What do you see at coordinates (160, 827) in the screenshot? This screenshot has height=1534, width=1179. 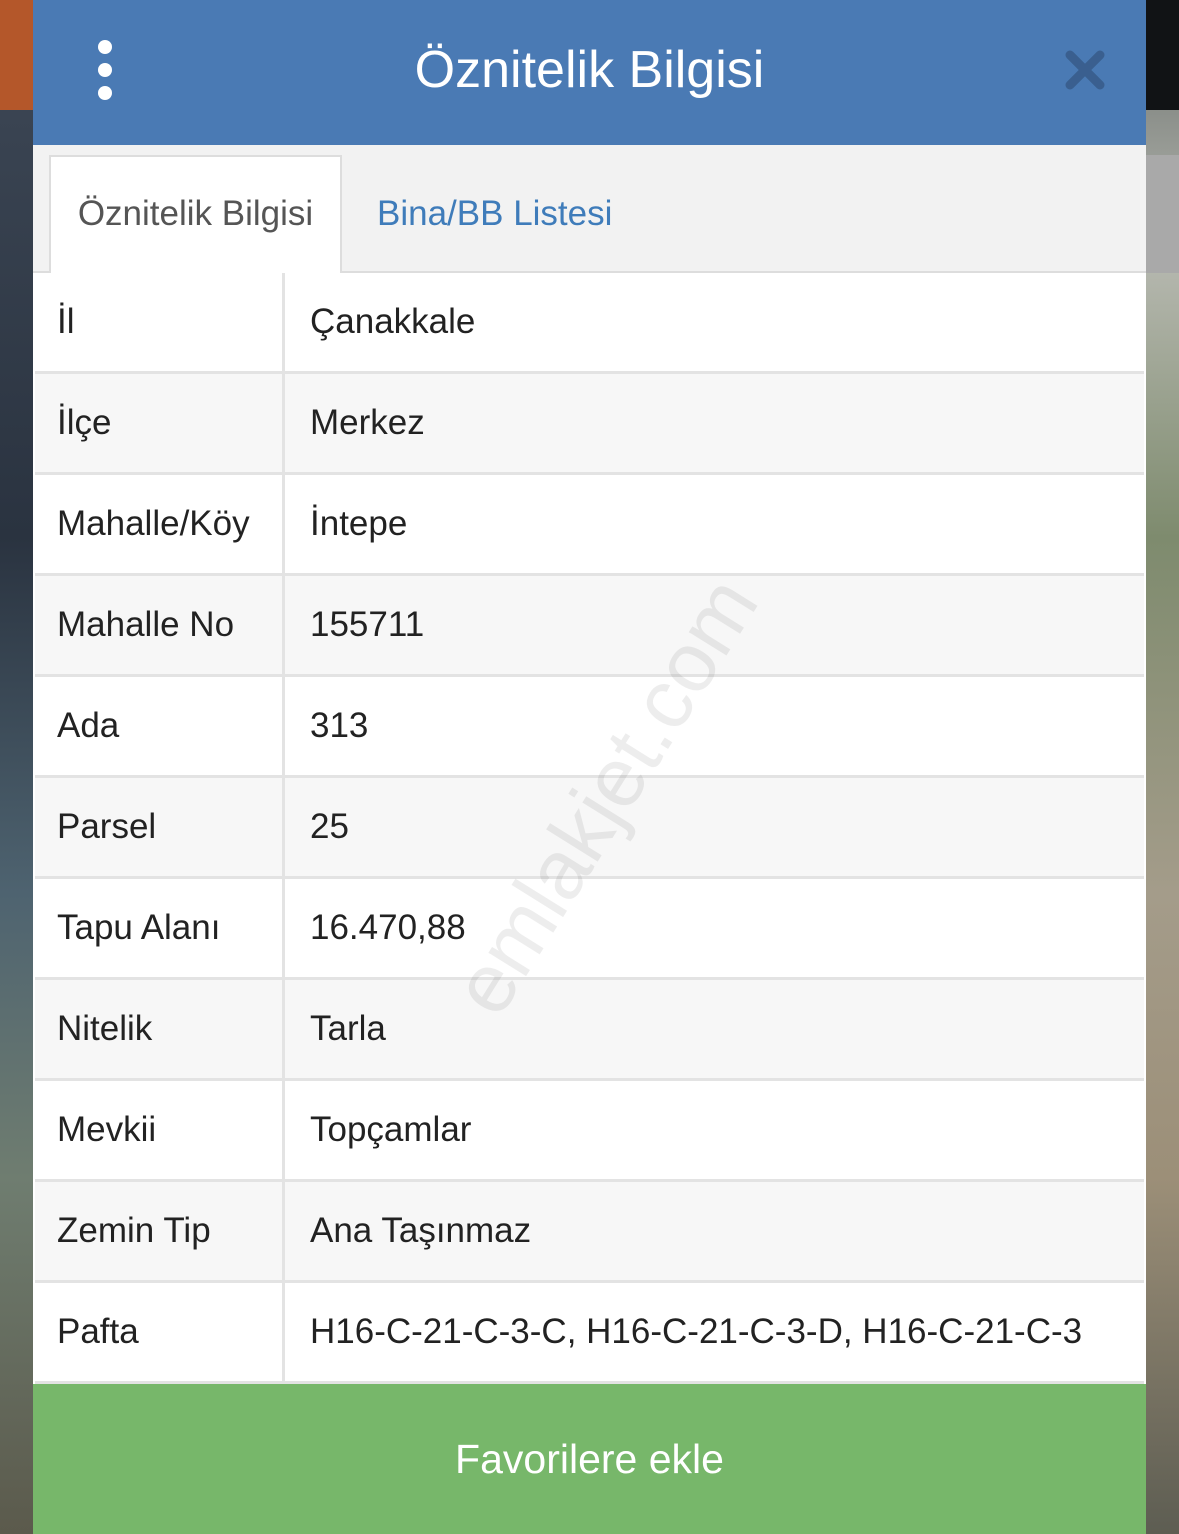 I see `row-label: Parsel` at bounding box center [160, 827].